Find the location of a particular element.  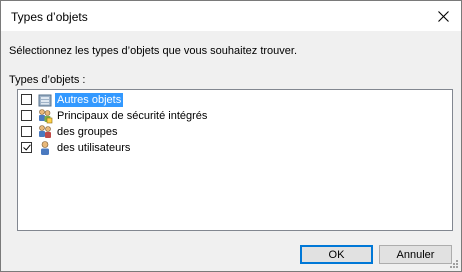

object-types-label: Types d’objets : is located at coordinates (47, 80).